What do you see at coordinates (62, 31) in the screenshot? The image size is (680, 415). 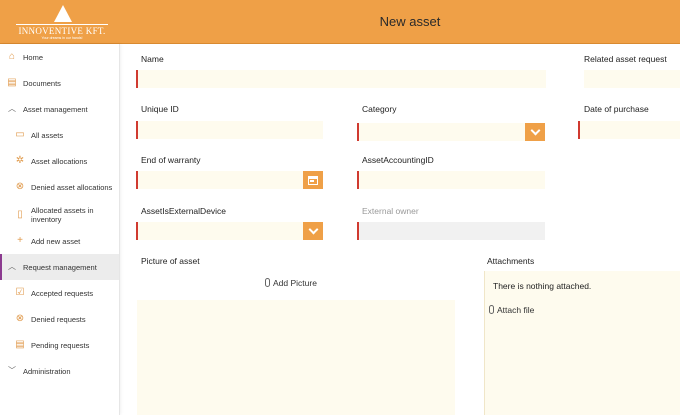 I see `logo-text: INNOVENTIVE KFT.` at bounding box center [62, 31].